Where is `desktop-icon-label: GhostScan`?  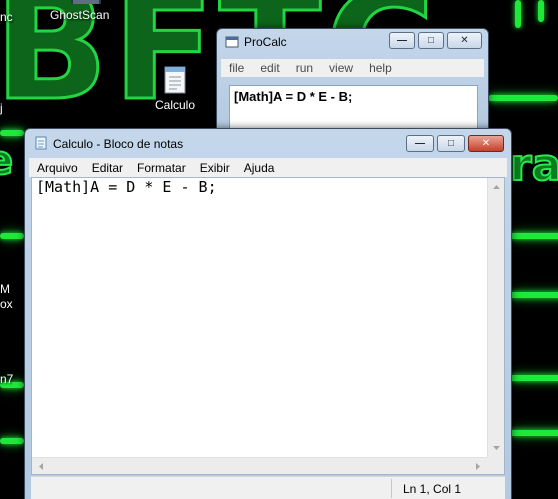 desktop-icon-label: GhostScan is located at coordinates (80, 15).